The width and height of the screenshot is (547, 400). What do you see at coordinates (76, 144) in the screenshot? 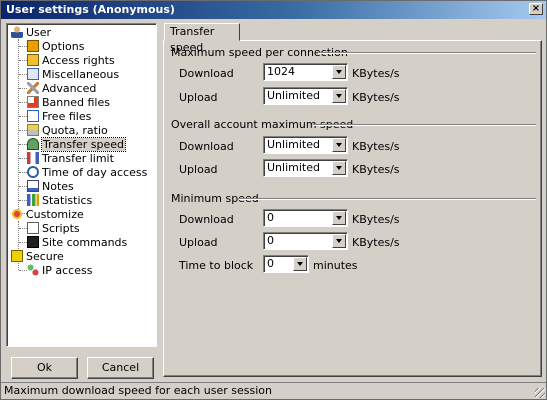
I see `tree-item-transfer-speed: Transfer speed` at bounding box center [76, 144].